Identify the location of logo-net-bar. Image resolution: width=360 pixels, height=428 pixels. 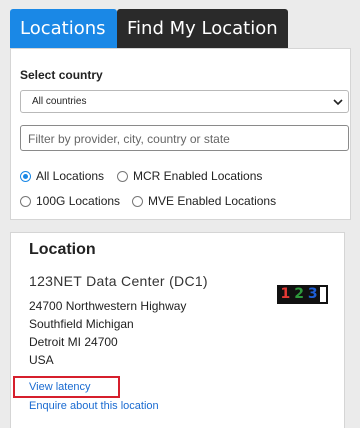
(323, 294).